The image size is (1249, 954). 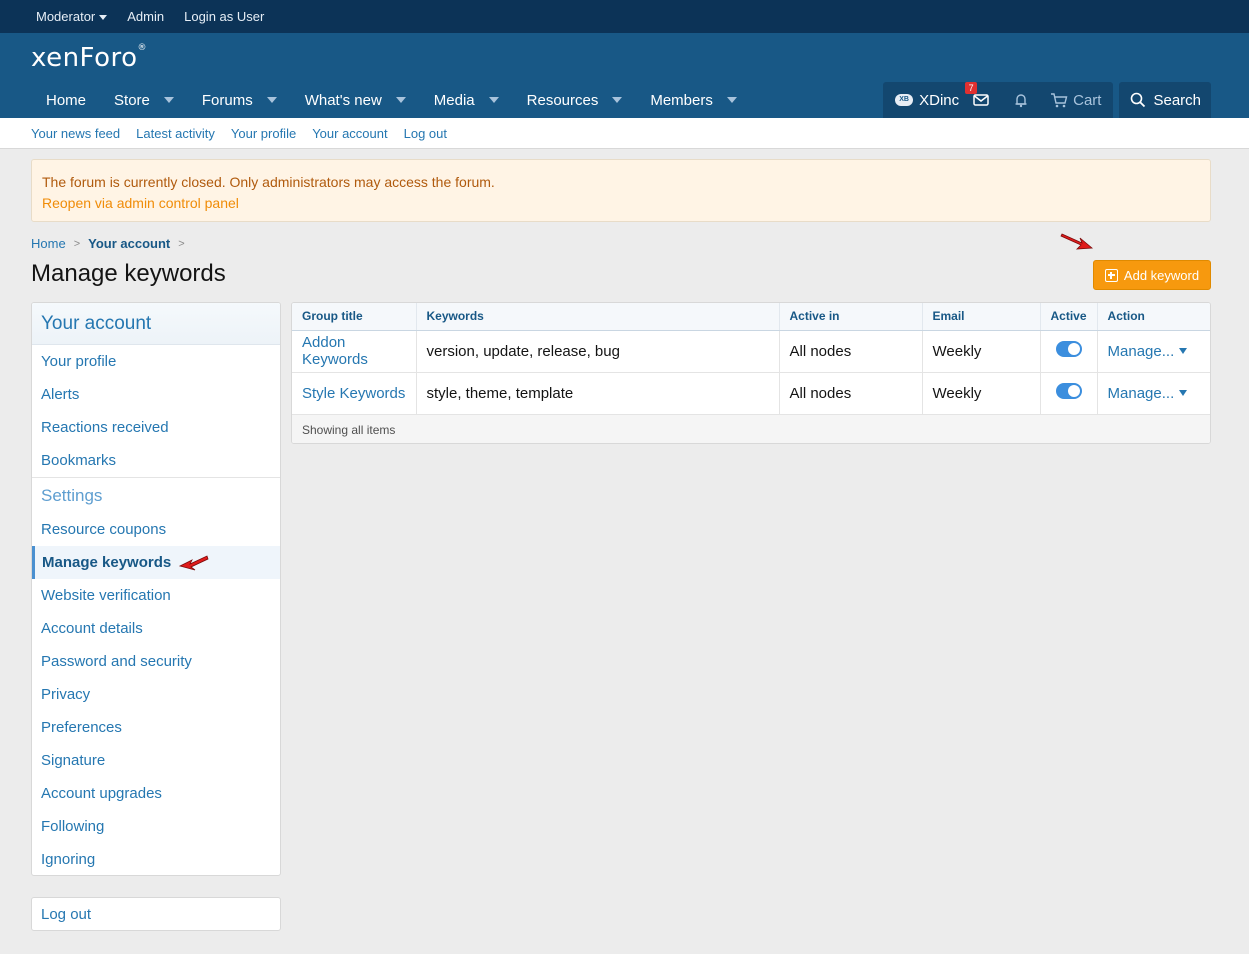 I want to click on nav-store: Store, so click(x=144, y=100).